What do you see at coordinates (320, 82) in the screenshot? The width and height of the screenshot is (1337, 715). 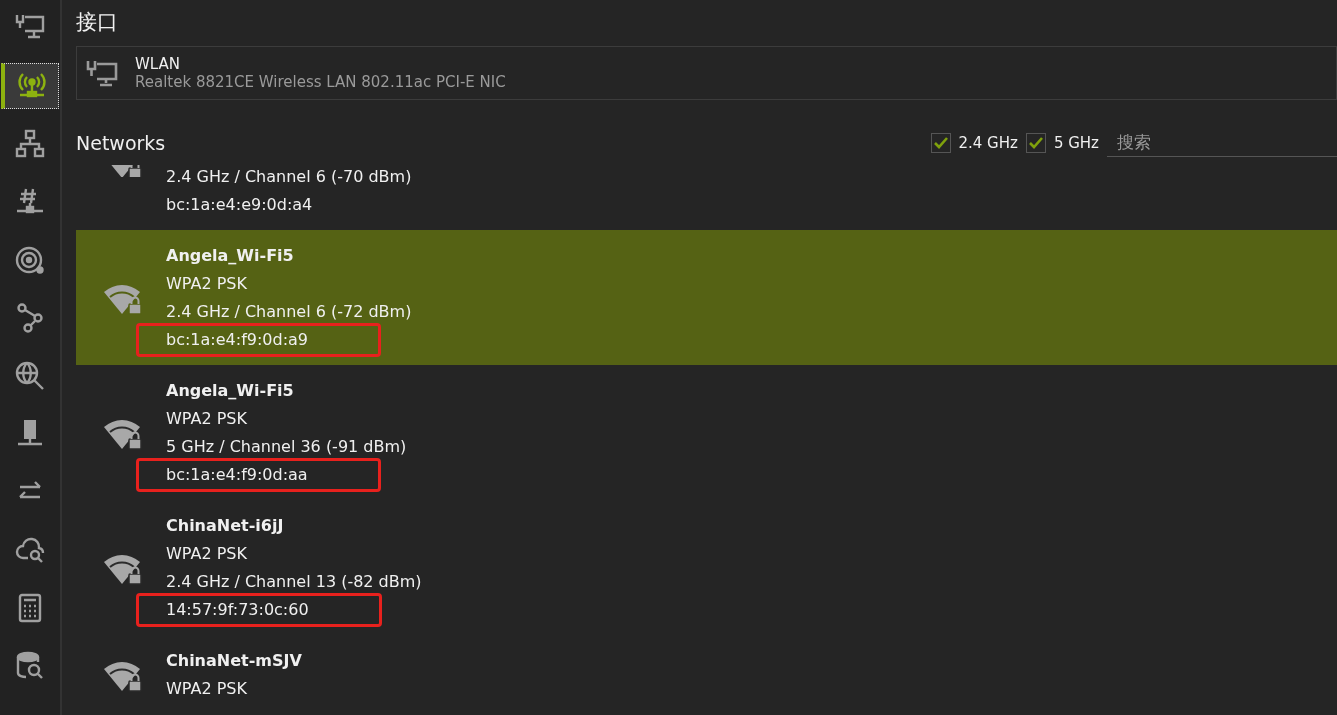 I see `adapter-name: Realtek 8821CE Wireless LAN 802.11ac PCI-E NIC` at bounding box center [320, 82].